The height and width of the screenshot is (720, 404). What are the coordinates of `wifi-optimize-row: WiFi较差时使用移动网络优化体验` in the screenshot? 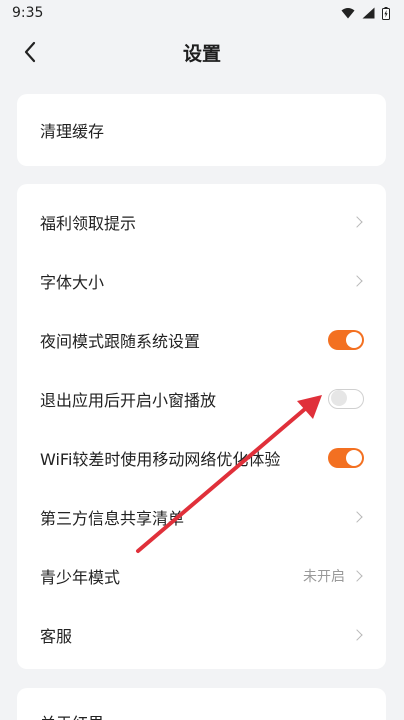 It's located at (201, 457).